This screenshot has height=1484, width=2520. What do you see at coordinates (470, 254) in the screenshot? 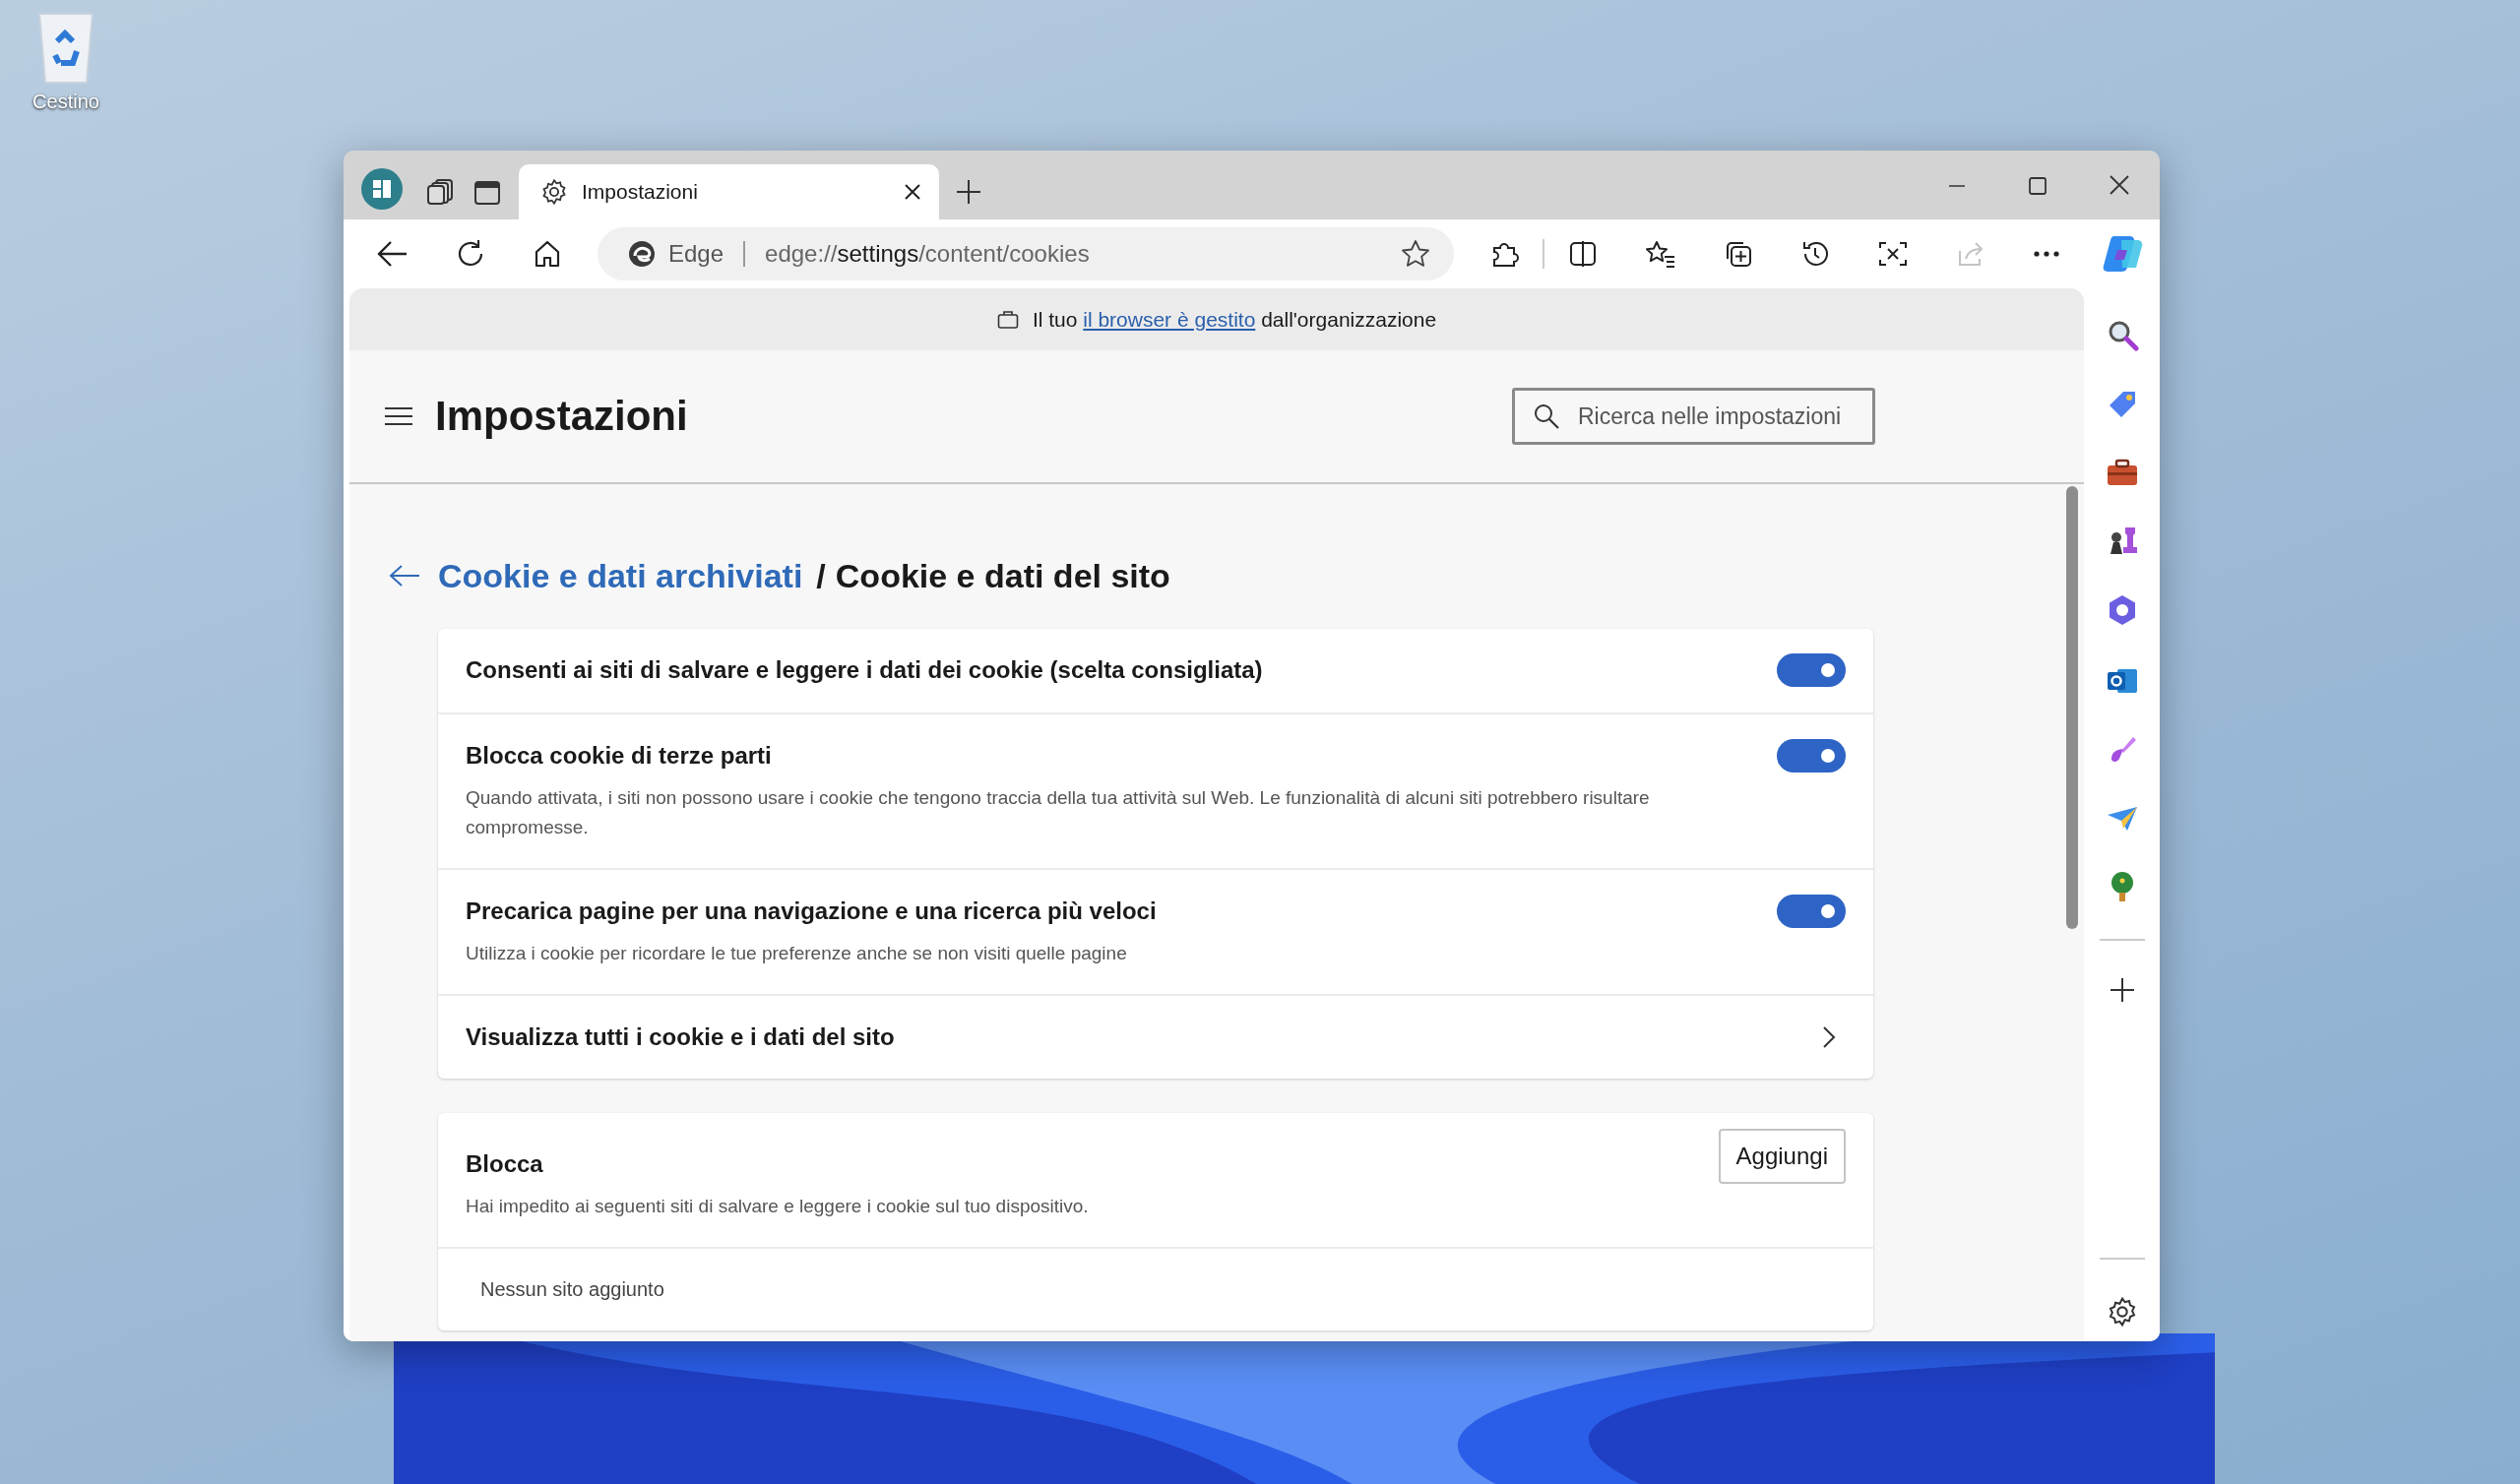
I see `refresh-icon` at bounding box center [470, 254].